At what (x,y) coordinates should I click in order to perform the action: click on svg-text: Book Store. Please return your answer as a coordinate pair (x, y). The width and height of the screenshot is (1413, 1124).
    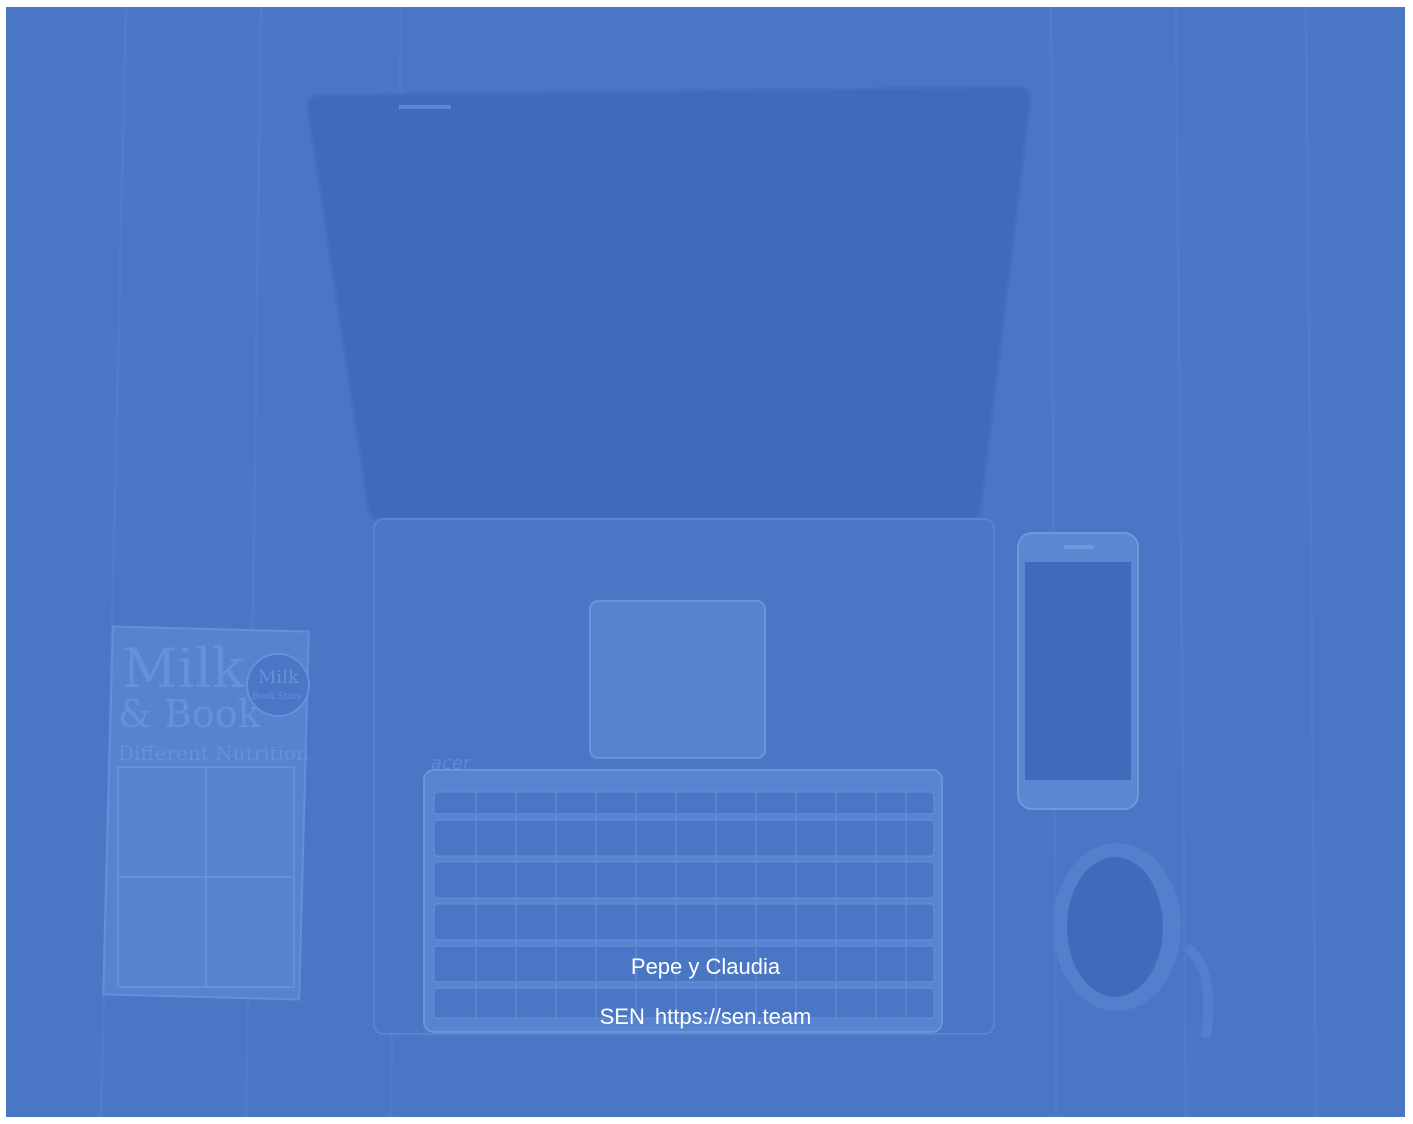
    Looking at the image, I should click on (277, 697).